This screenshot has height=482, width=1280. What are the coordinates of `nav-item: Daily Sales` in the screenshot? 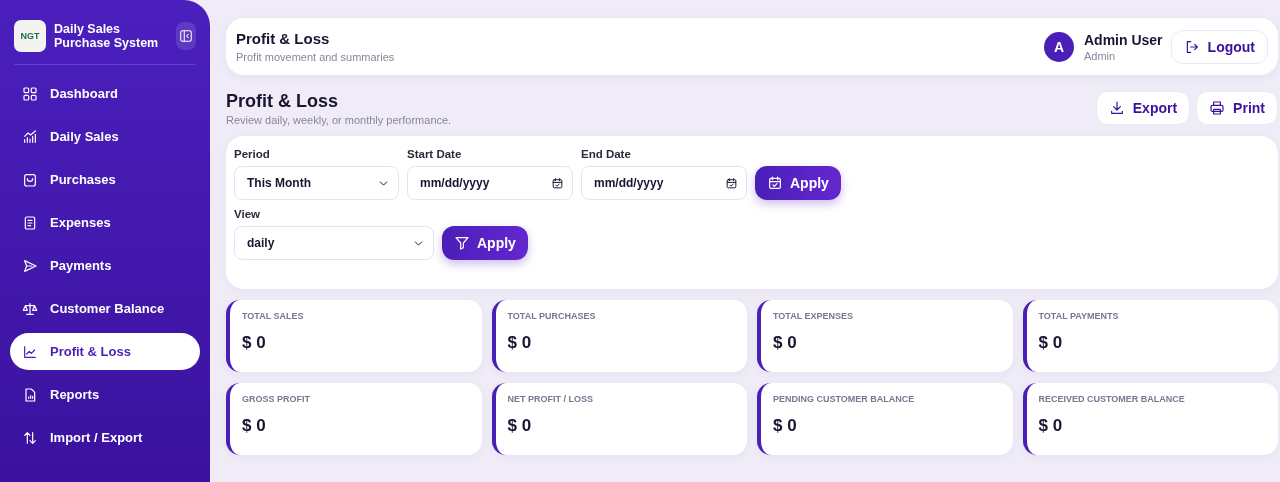 It's located at (105, 136).